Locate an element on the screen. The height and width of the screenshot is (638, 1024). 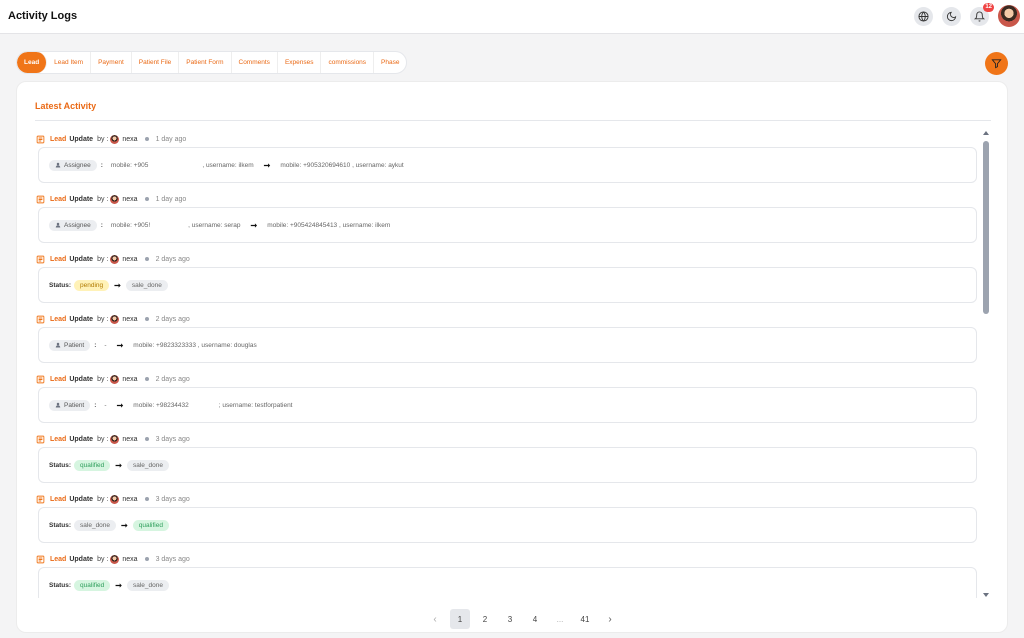
bell-icon is located at coordinates (979, 16).